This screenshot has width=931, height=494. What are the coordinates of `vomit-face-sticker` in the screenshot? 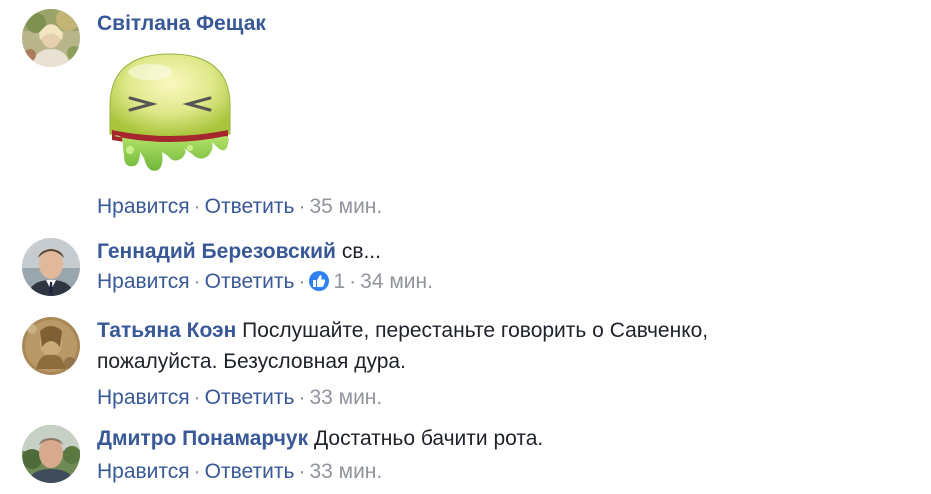 It's located at (170, 114).